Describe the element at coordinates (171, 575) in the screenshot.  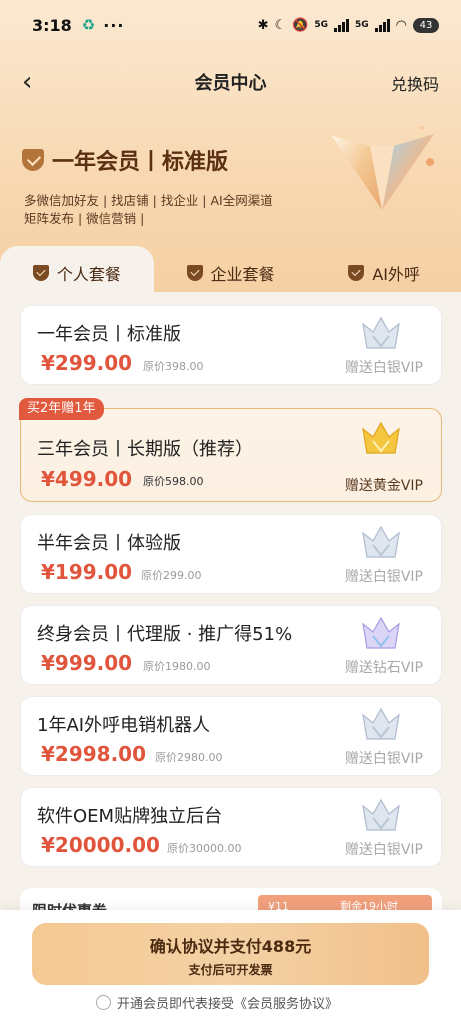
I see `plan-original-price: 原价299.00` at that location.